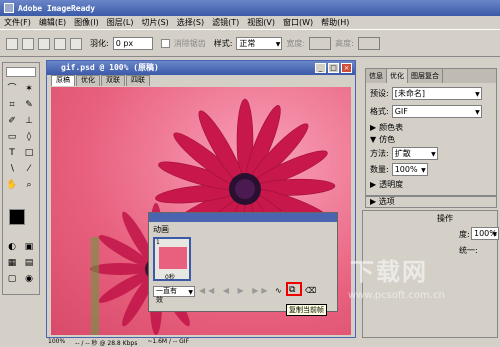  What do you see at coordinates (201, 80) in the screenshot?
I see `document-tabs: 原稿 优化 双联 四联` at bounding box center [201, 80].